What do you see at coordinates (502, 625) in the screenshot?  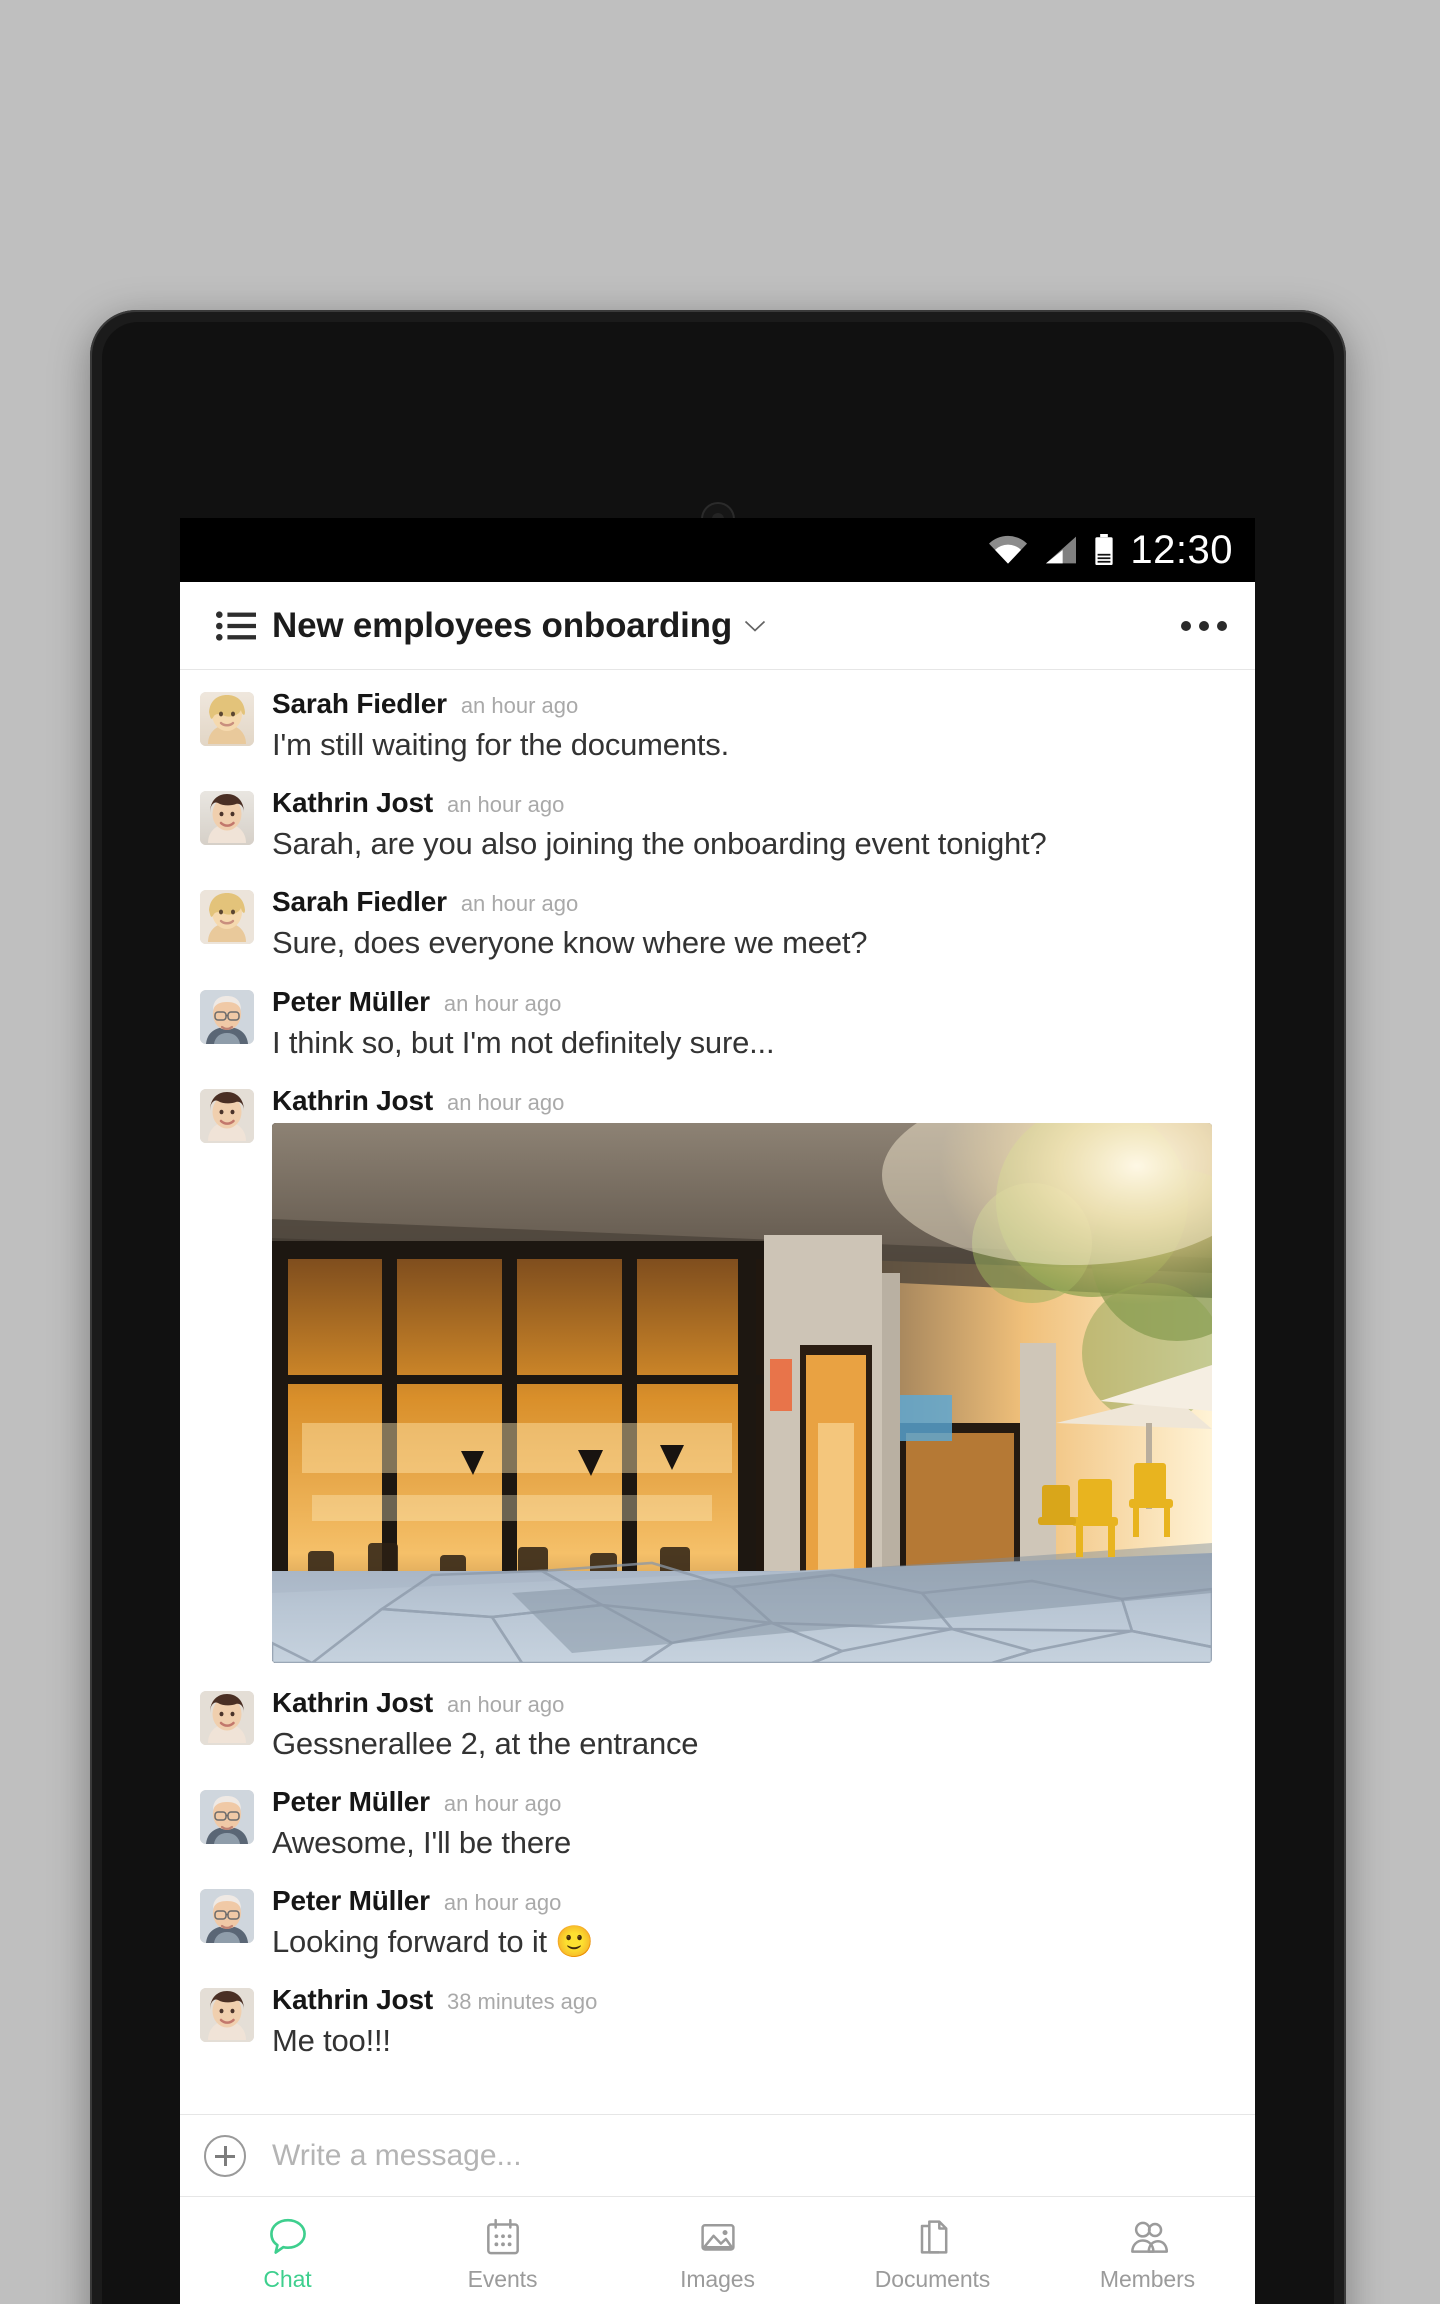 I see `page-title: New employees onboarding` at bounding box center [502, 625].